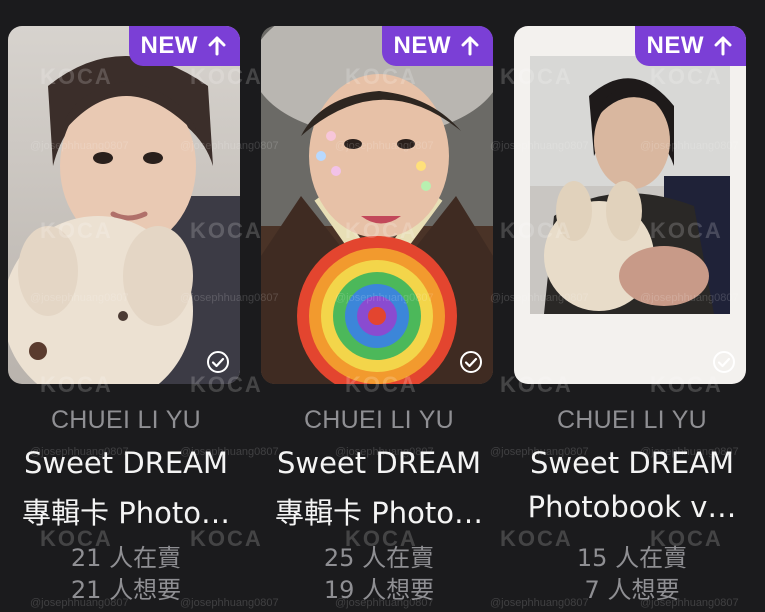 The image size is (765, 612). I want to click on wanting-count: 21 人想要, so click(126, 590).